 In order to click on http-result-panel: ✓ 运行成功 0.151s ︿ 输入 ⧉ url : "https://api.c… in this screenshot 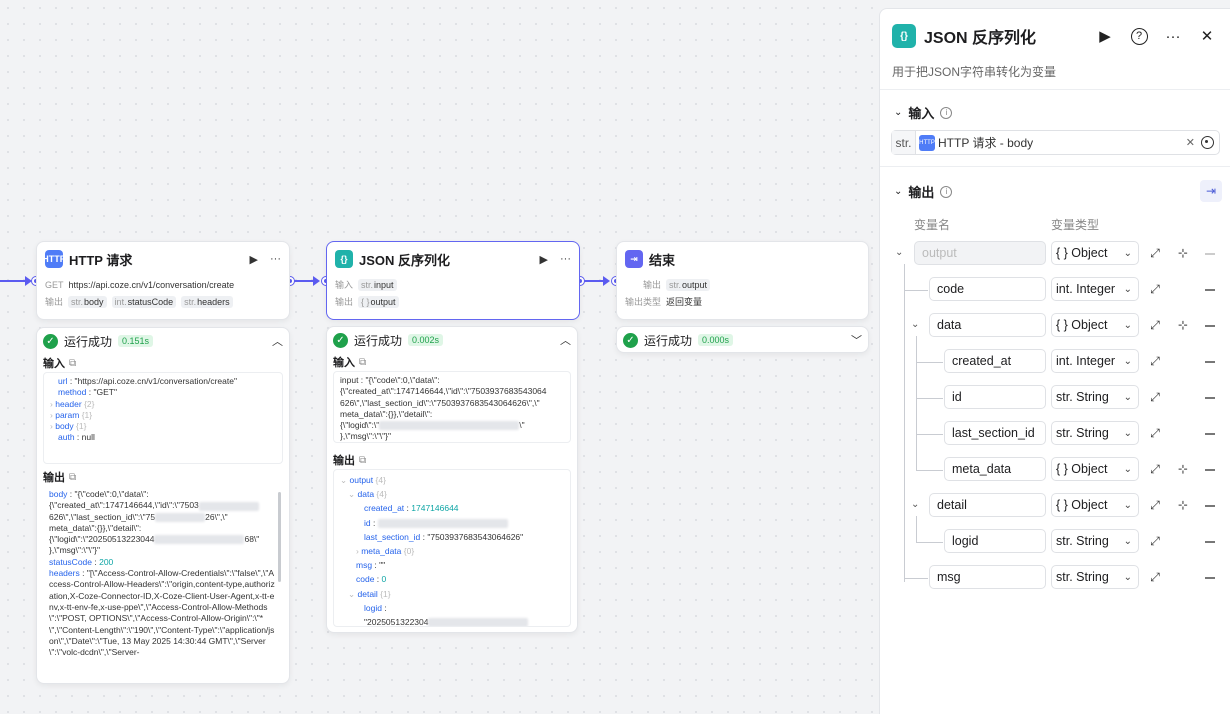, I will do `click(163, 505)`.